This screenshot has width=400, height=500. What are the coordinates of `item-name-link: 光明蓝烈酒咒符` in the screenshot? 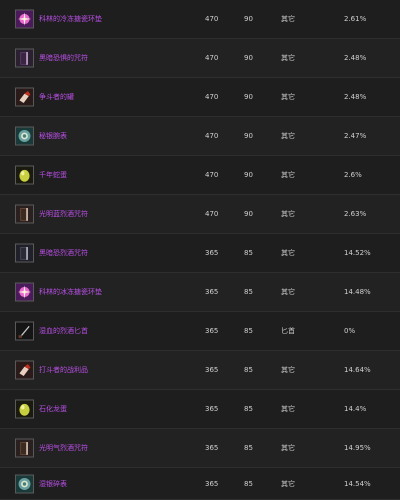 It's located at (63, 214).